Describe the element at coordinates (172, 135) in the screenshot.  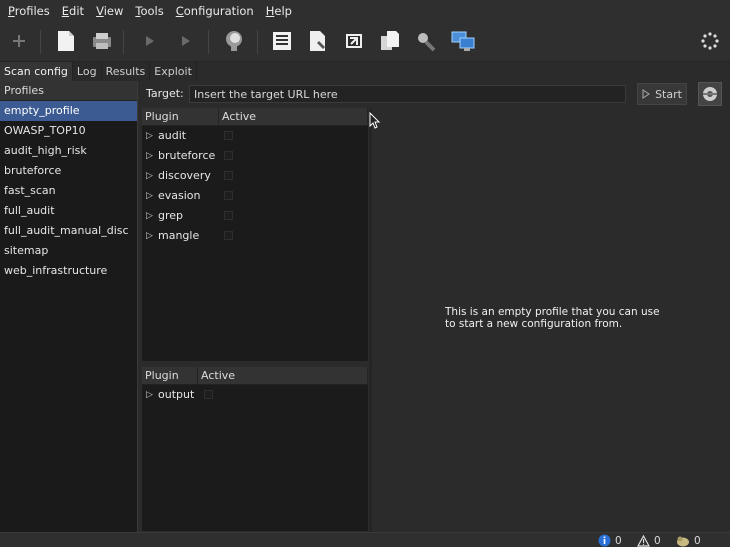
I see `plugin-name: audit` at that location.